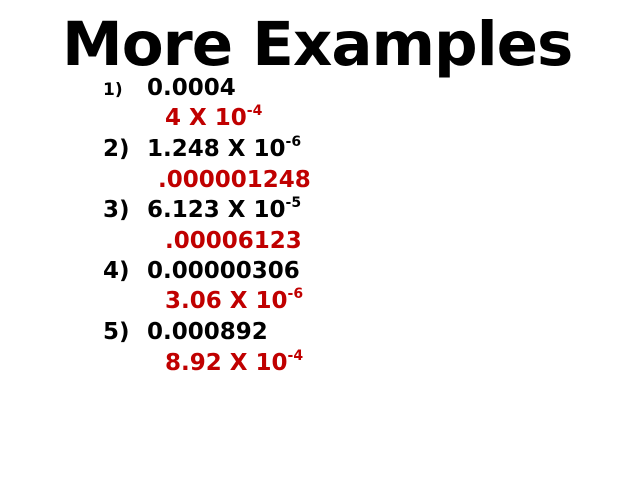  I want to click on example-4-answer: 3.06 X 10-6, so click(234, 301).